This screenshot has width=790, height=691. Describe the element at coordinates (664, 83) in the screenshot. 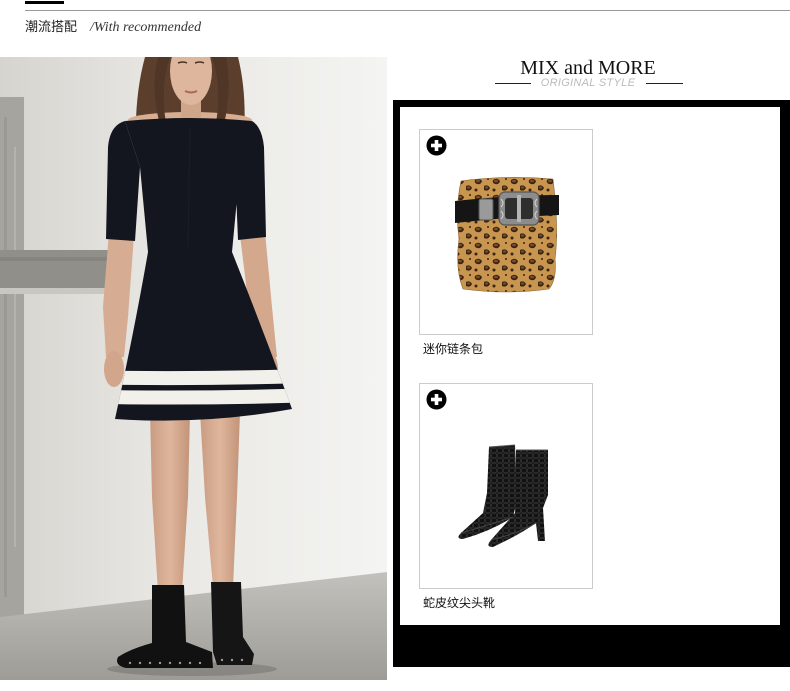

I see `subtitle-rule-right` at that location.